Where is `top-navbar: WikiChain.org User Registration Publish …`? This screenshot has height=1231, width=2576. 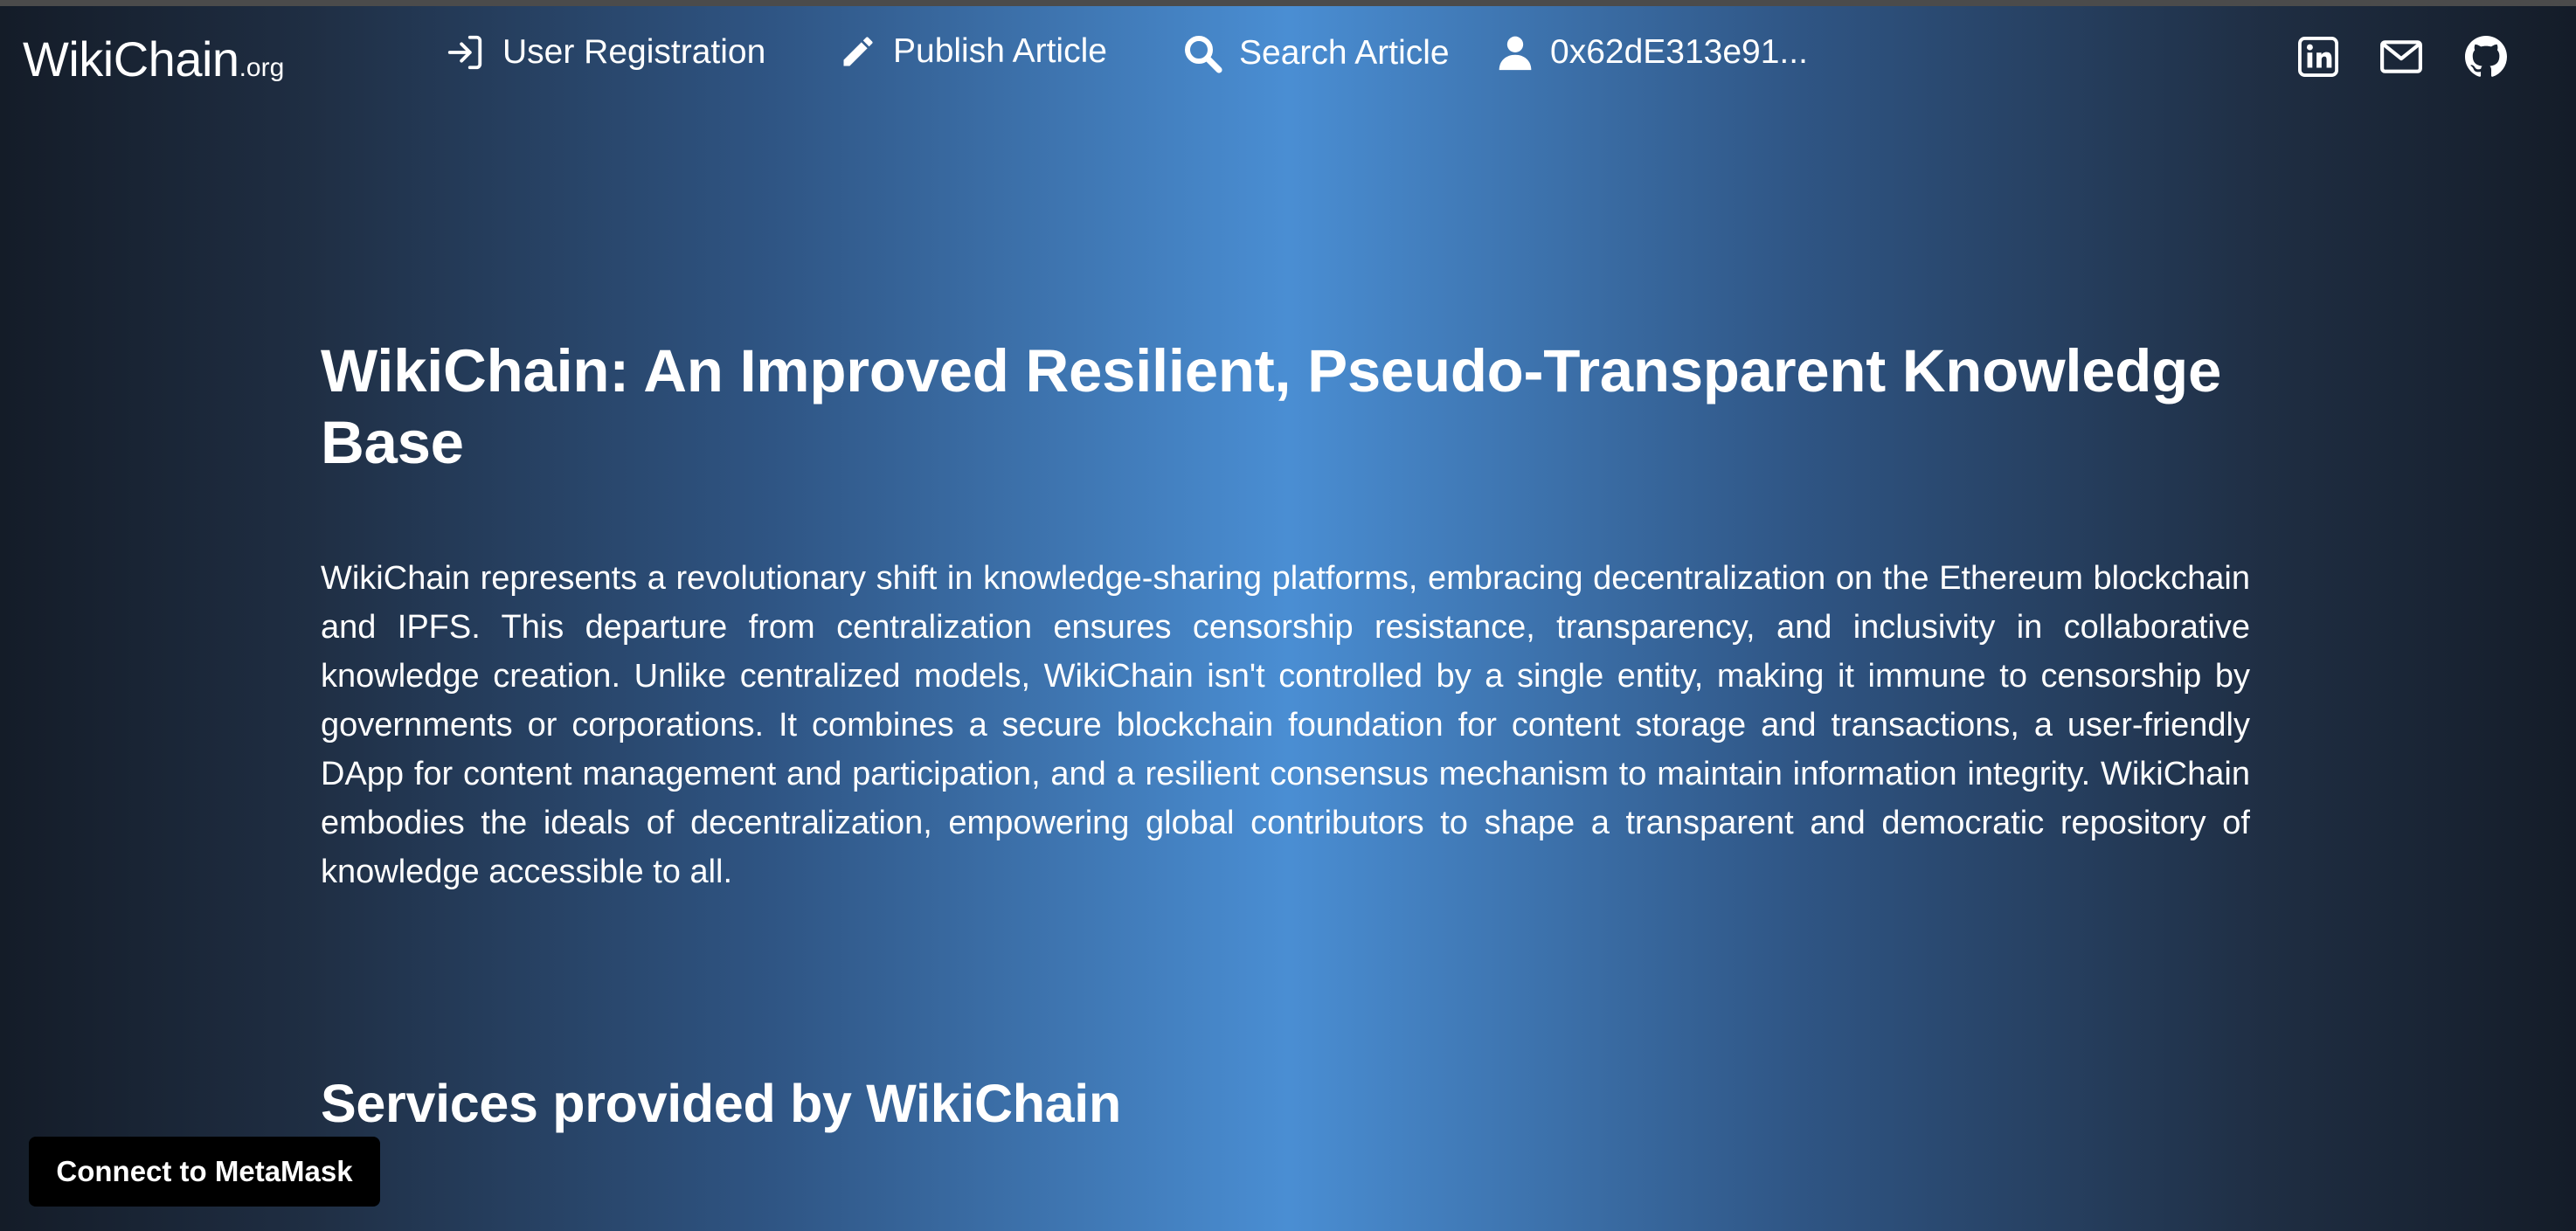
top-navbar: WikiChain.org User Registration Publish … is located at coordinates (1288, 54).